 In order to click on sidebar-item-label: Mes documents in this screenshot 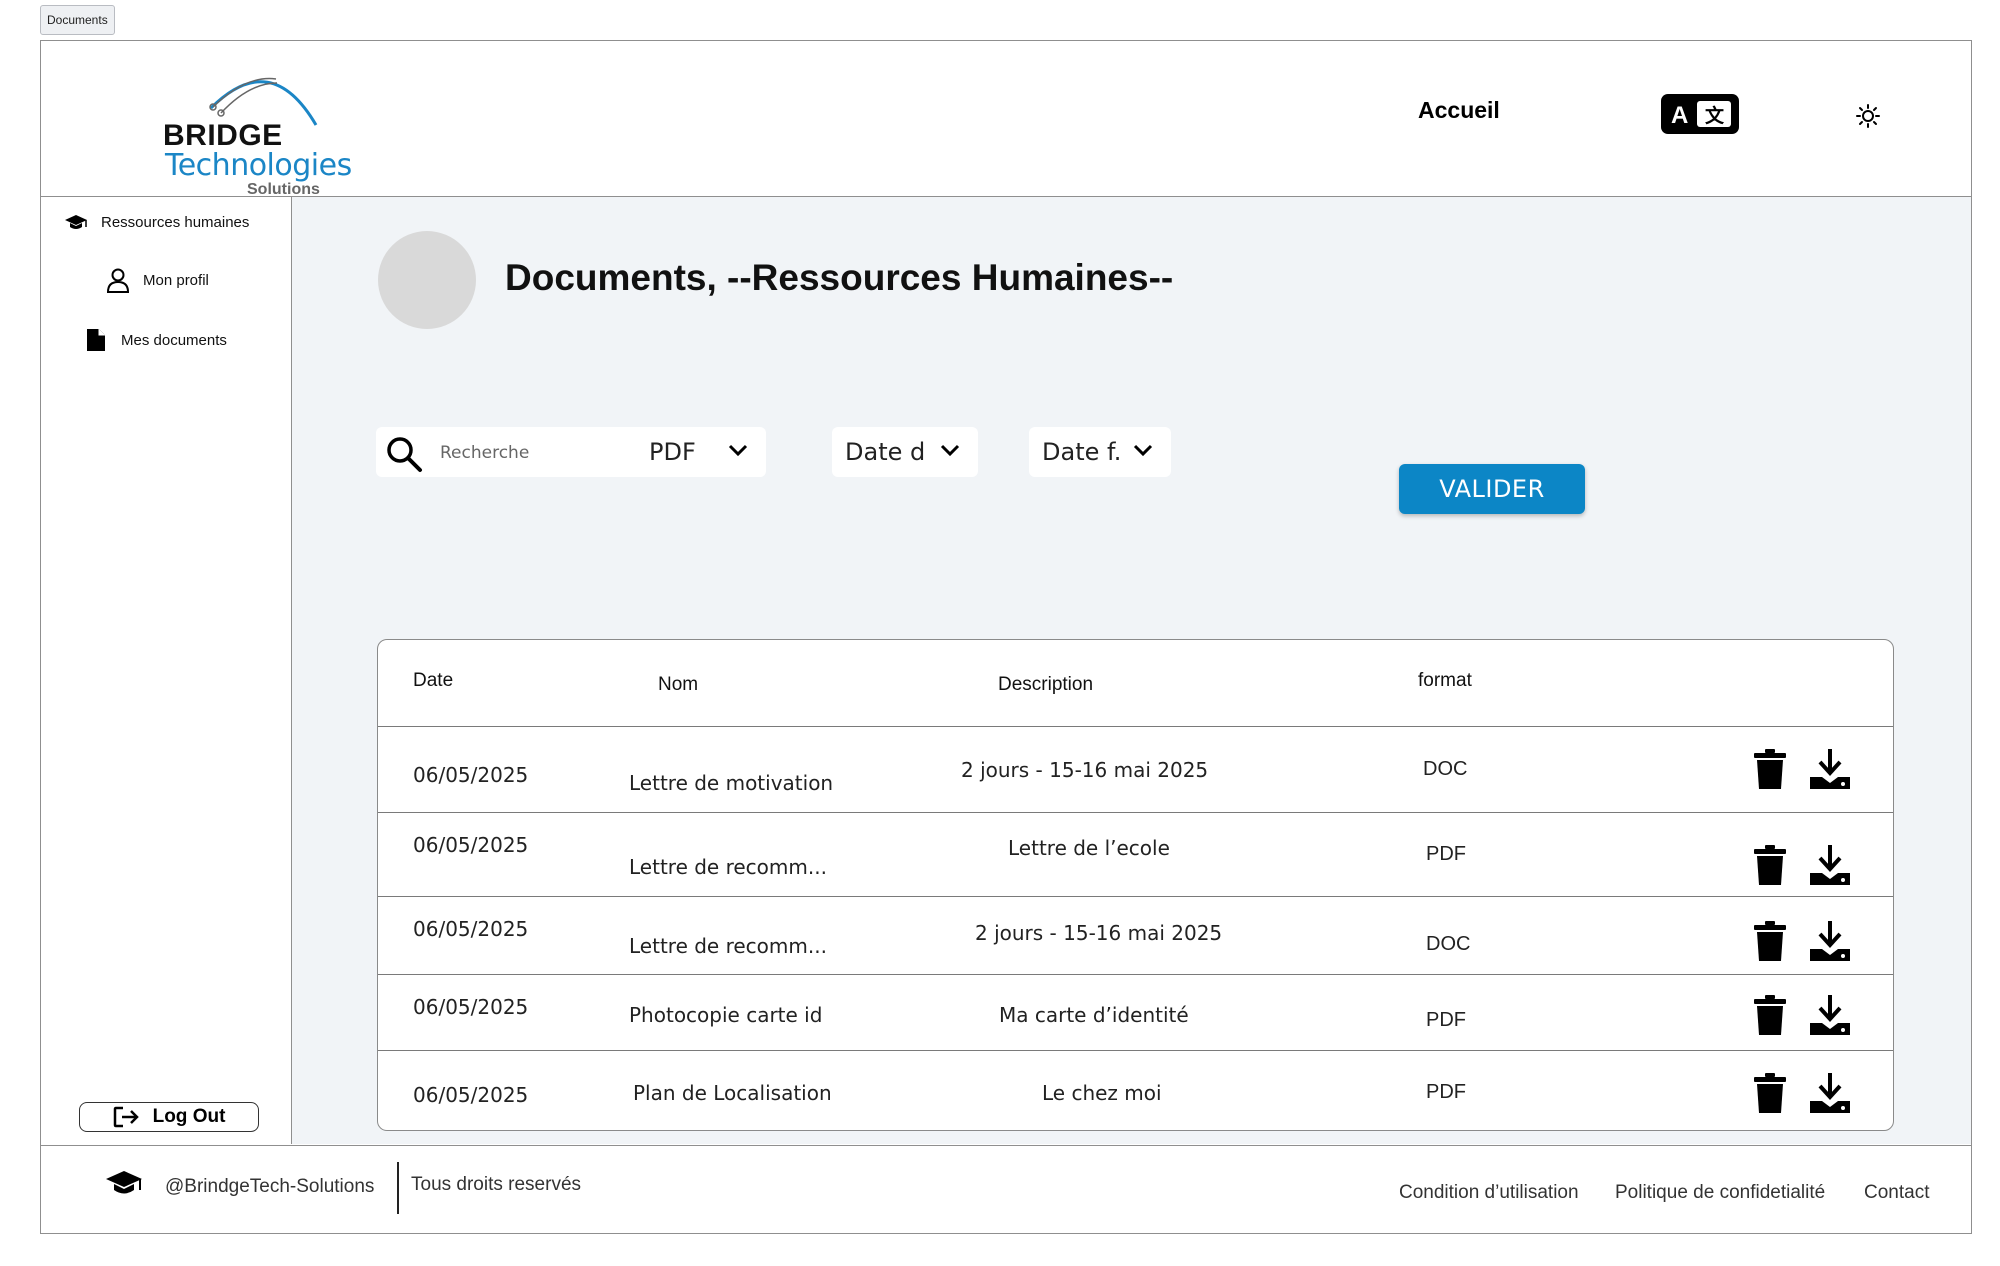, I will do `click(174, 340)`.